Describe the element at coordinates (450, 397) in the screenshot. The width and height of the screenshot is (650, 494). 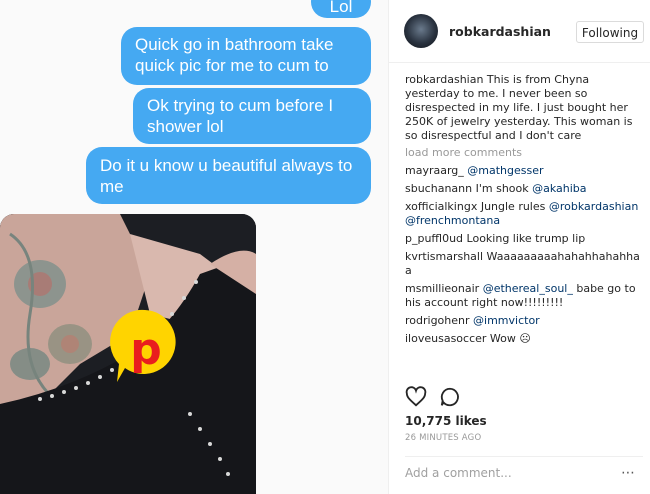
I see `comment-icon` at that location.